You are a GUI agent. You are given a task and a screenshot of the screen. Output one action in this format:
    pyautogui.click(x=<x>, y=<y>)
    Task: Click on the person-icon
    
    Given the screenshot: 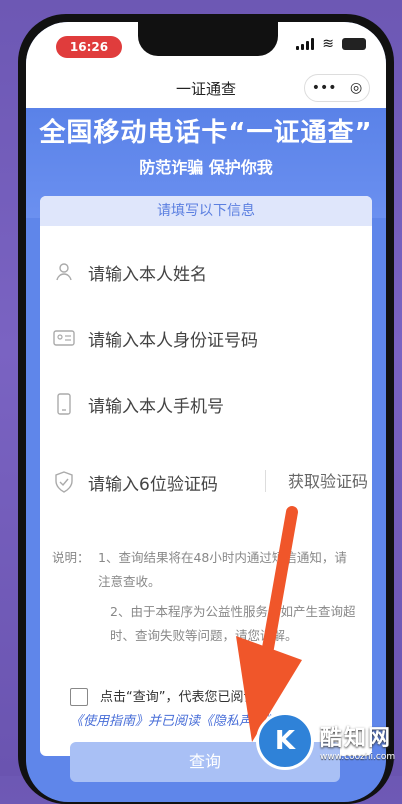 What is the action you would take?
    pyautogui.click(x=64, y=272)
    